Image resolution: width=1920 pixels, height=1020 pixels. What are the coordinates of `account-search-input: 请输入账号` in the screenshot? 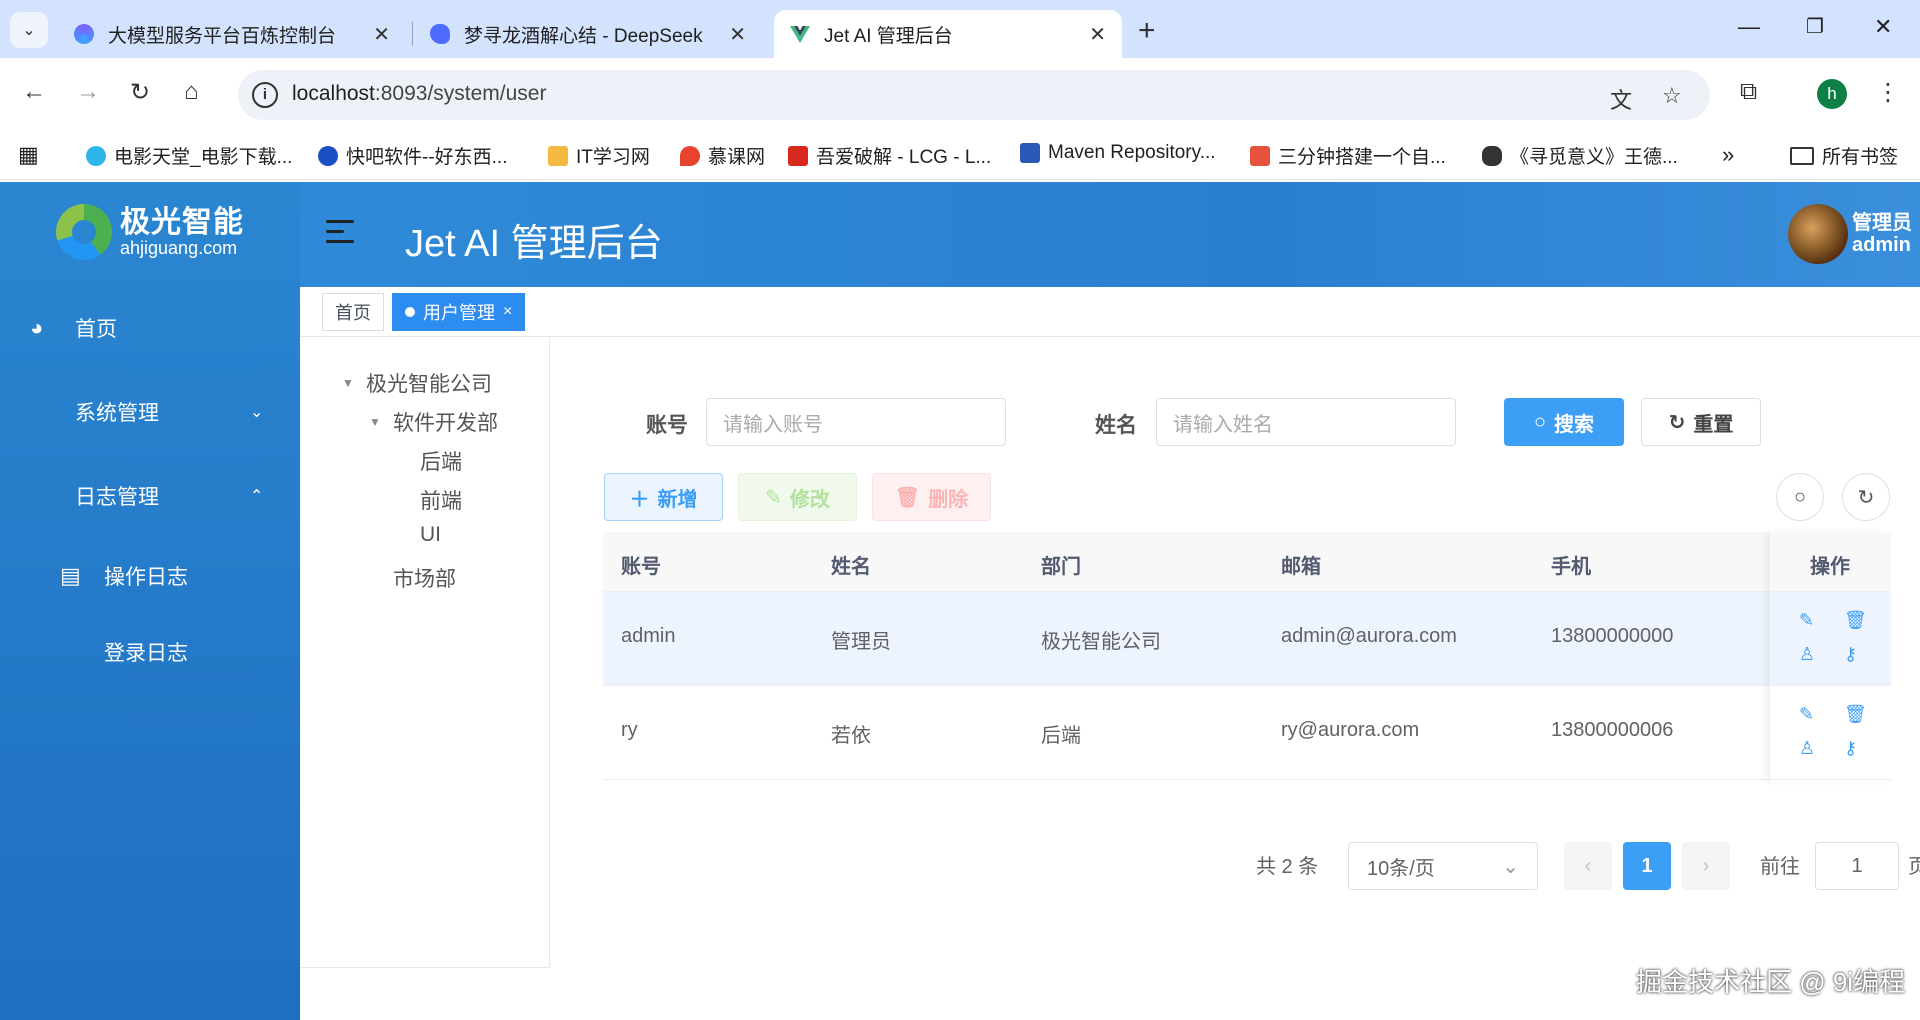 It's located at (856, 422).